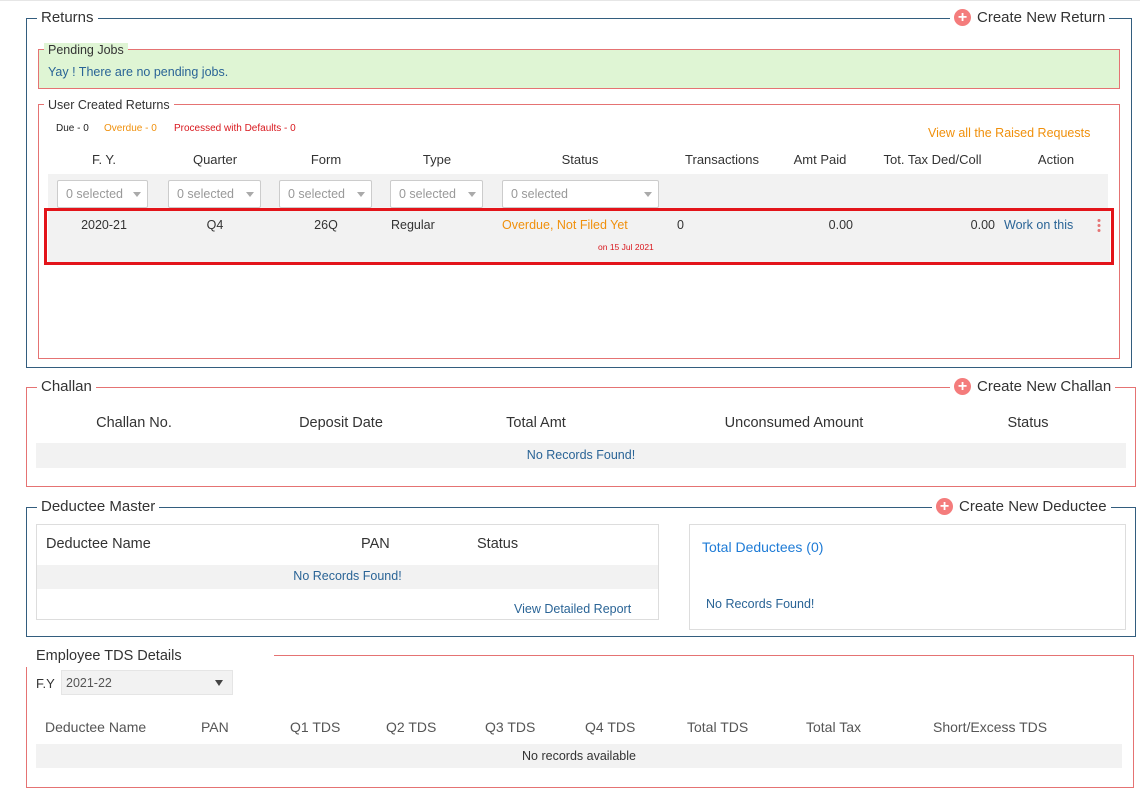 This screenshot has height=795, width=1140. I want to click on challan-title: Challan, so click(66, 386).